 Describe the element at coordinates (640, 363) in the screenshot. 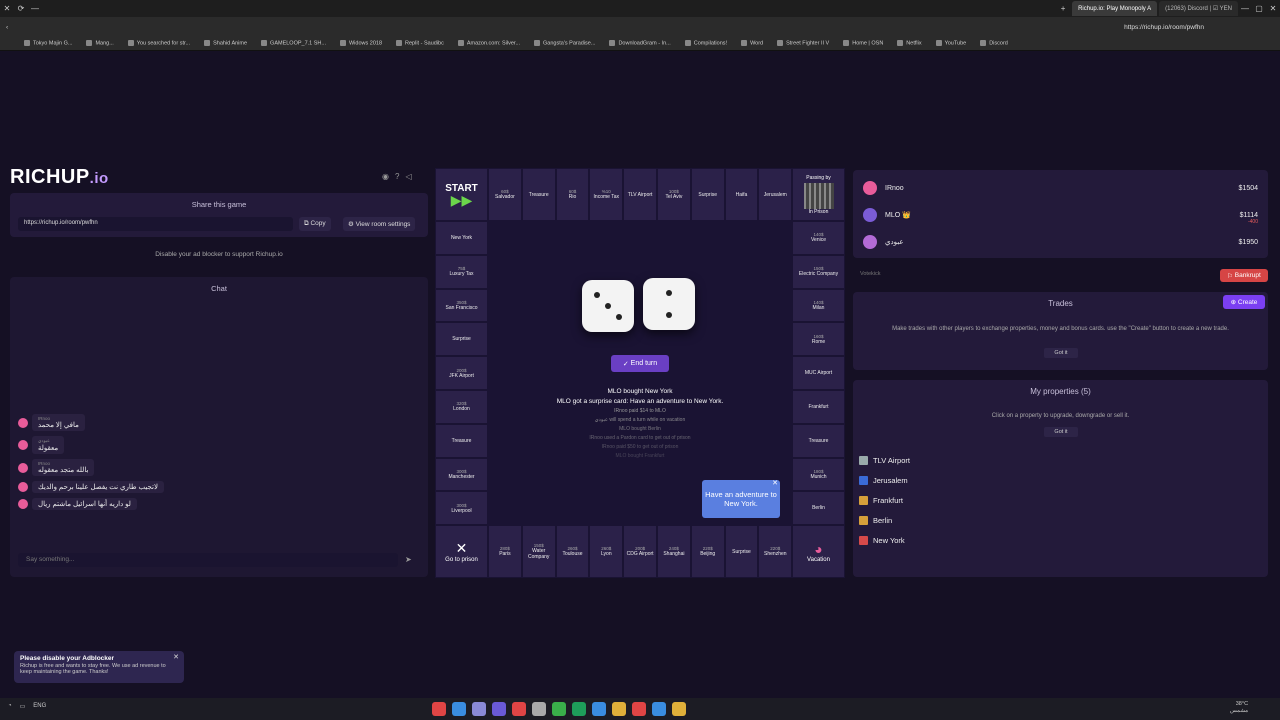

I see `end-turn-button: ✓ End turn` at that location.